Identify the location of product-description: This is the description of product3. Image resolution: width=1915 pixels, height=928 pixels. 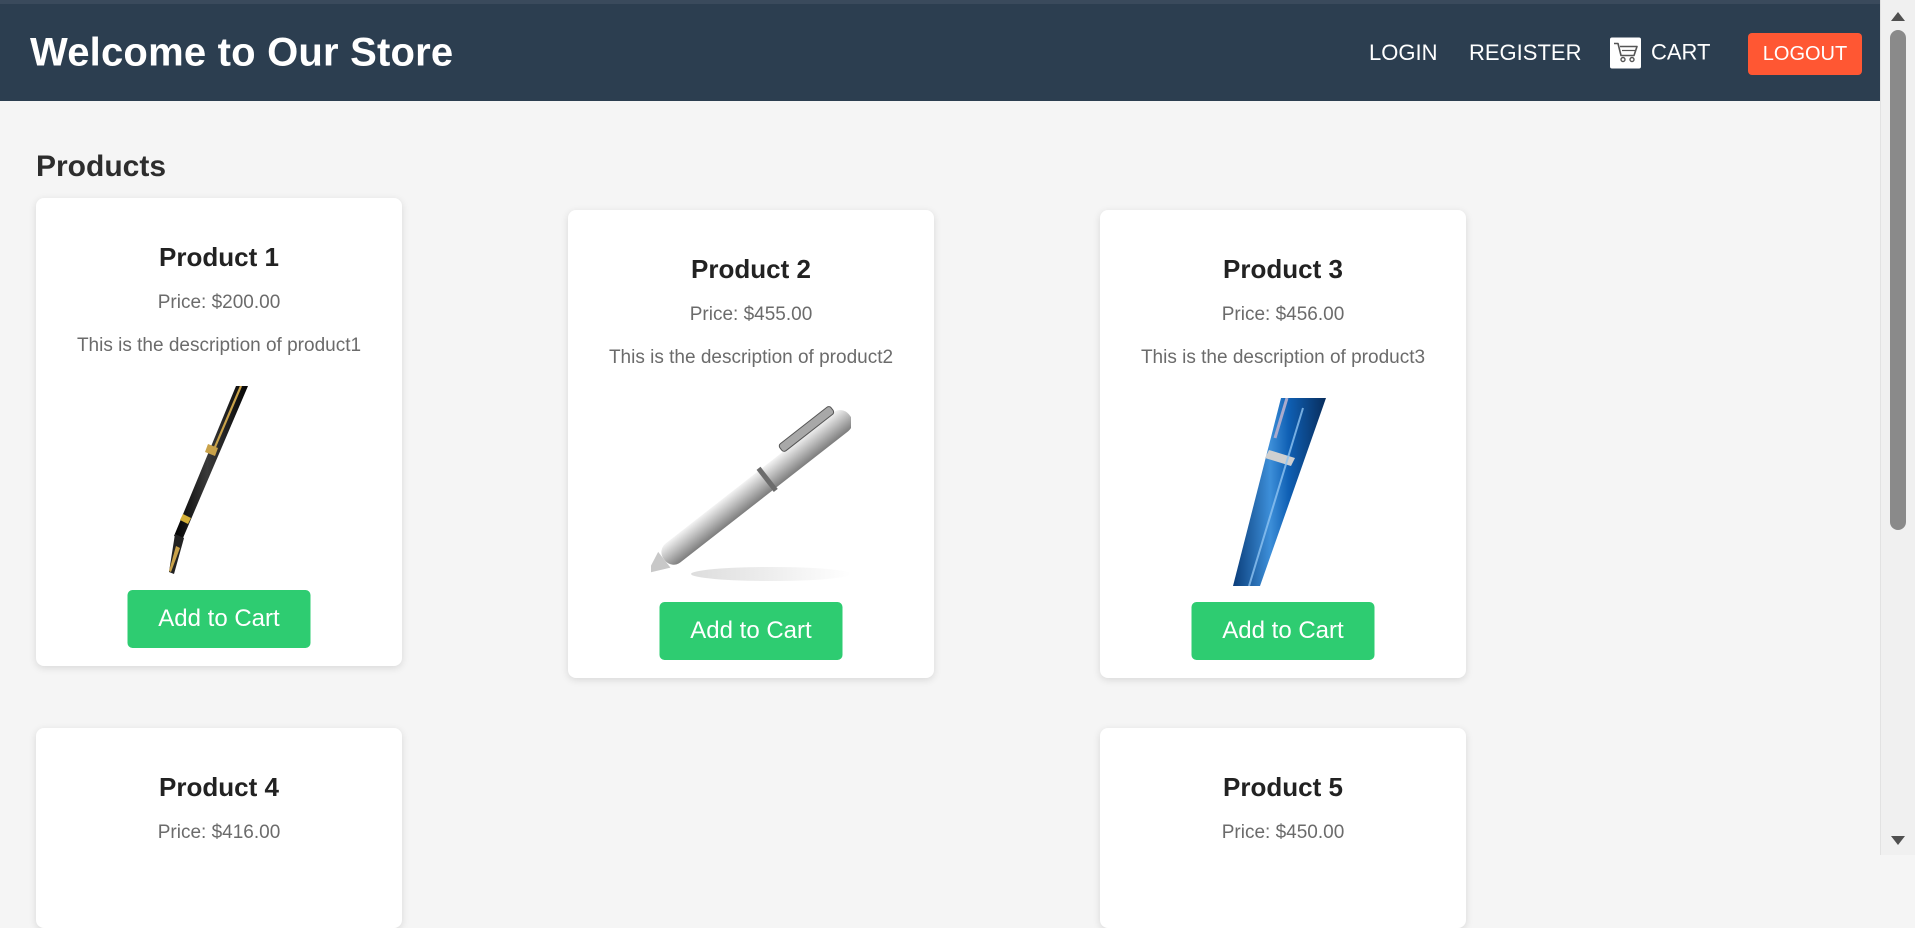
(1283, 357).